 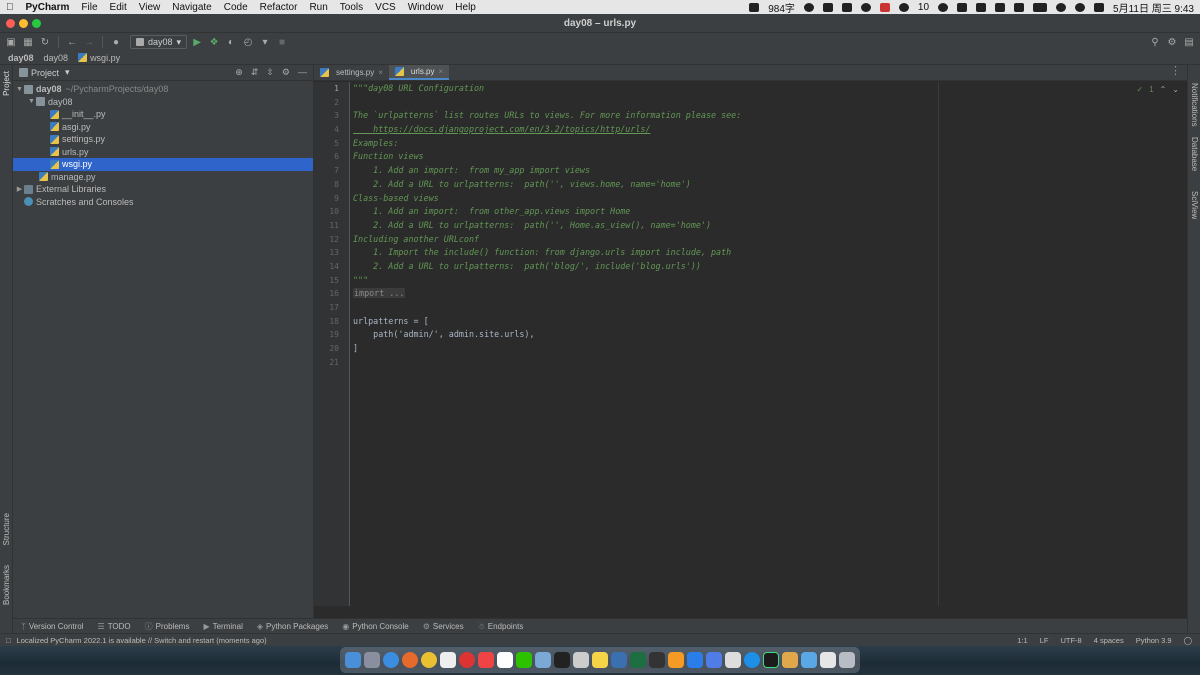 I want to click on menu-app-name: PyCharm, so click(x=48, y=7).